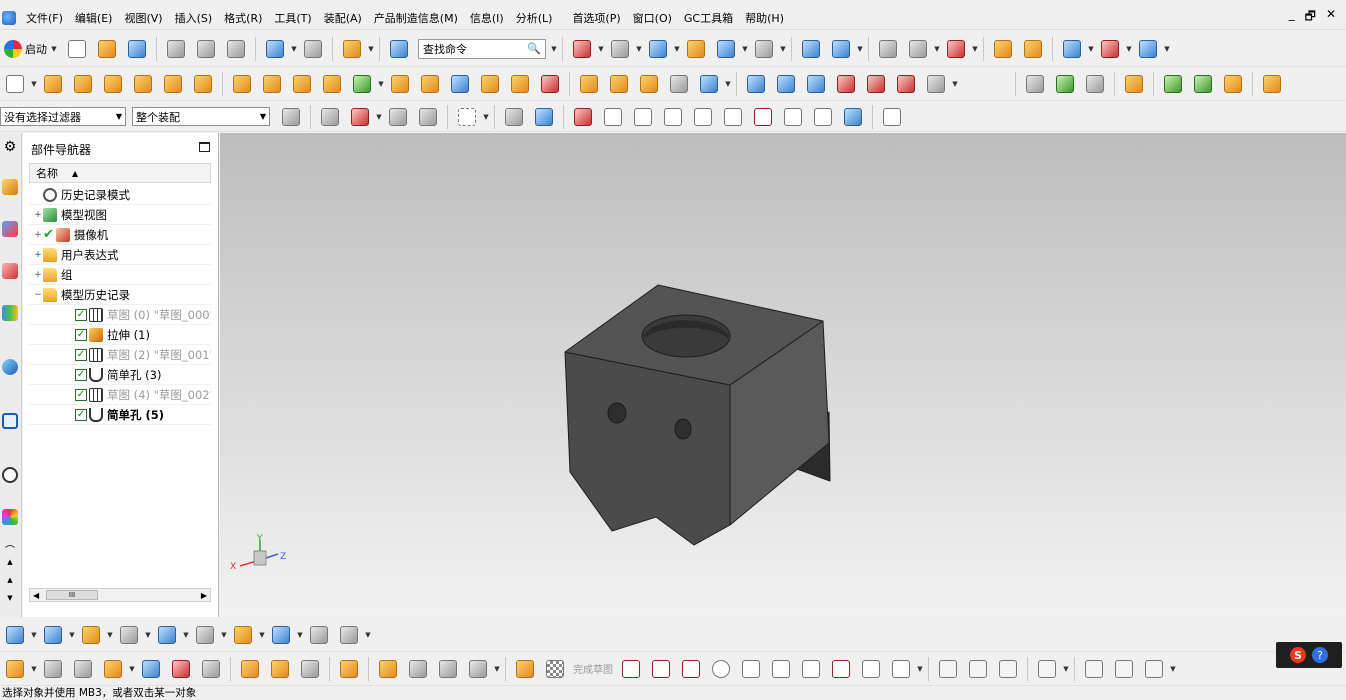 This screenshot has height=700, width=1346. What do you see at coordinates (620, 49) in the screenshot?
I see `orient-view-button` at bounding box center [620, 49].